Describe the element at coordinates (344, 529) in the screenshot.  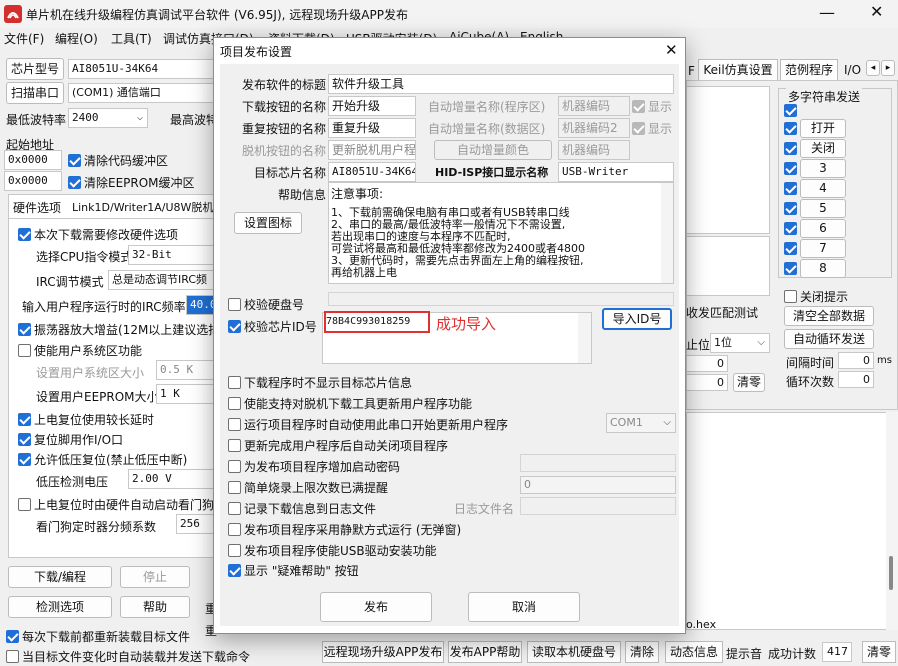
I see `silent-mode-checkbox: 发布项目程序采用静默方式运行 (无弹窗)` at that location.